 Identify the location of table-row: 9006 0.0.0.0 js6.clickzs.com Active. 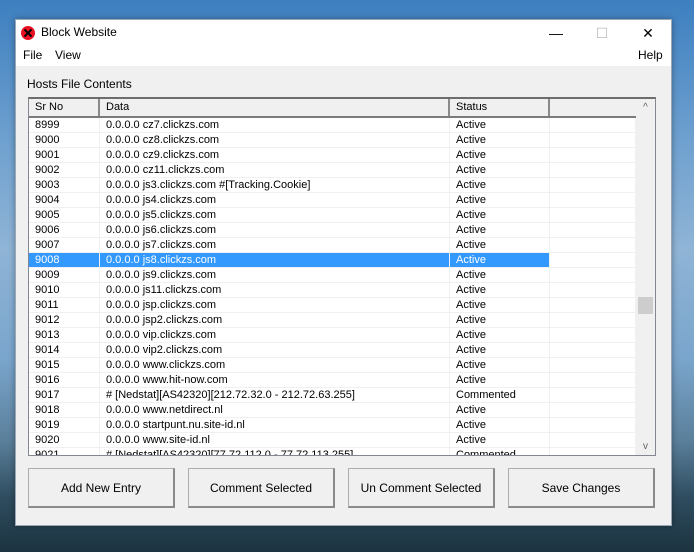
(332, 230).